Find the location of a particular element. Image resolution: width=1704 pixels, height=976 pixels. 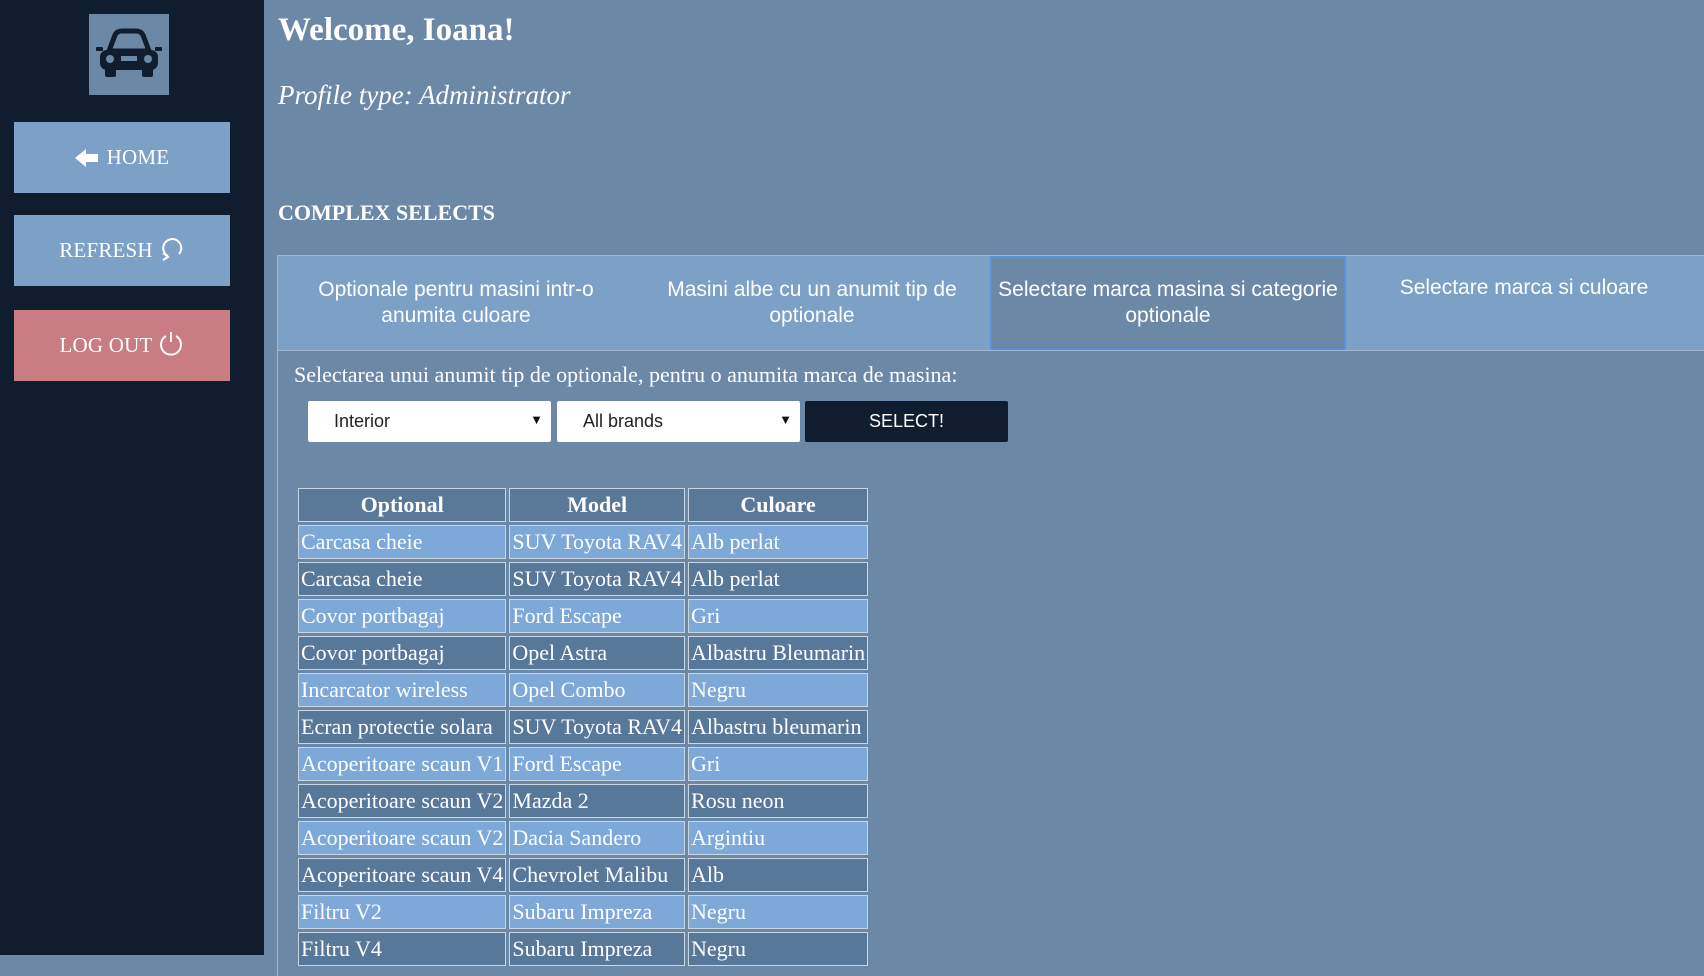

table-row: Filtru V4 Subaru Impreza Negru is located at coordinates (583, 949).